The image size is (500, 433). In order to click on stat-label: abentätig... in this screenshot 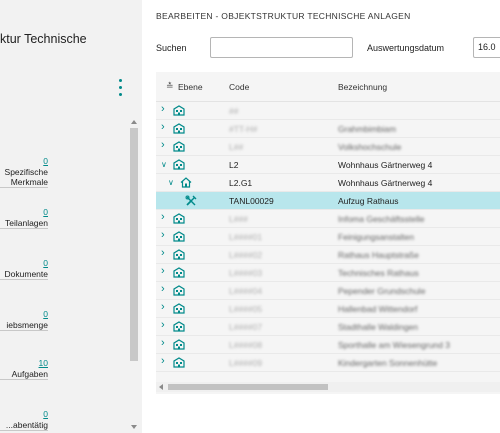, I will do `click(26, 425)`.